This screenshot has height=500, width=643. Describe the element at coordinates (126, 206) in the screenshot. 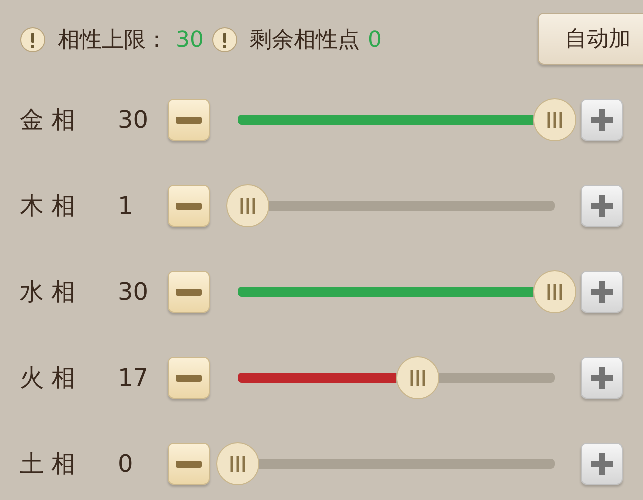

I see `attribute-value: 1` at that location.